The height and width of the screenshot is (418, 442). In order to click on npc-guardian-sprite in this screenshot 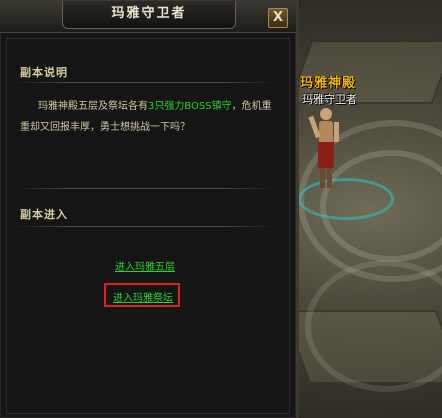, I will do `click(325, 149)`.